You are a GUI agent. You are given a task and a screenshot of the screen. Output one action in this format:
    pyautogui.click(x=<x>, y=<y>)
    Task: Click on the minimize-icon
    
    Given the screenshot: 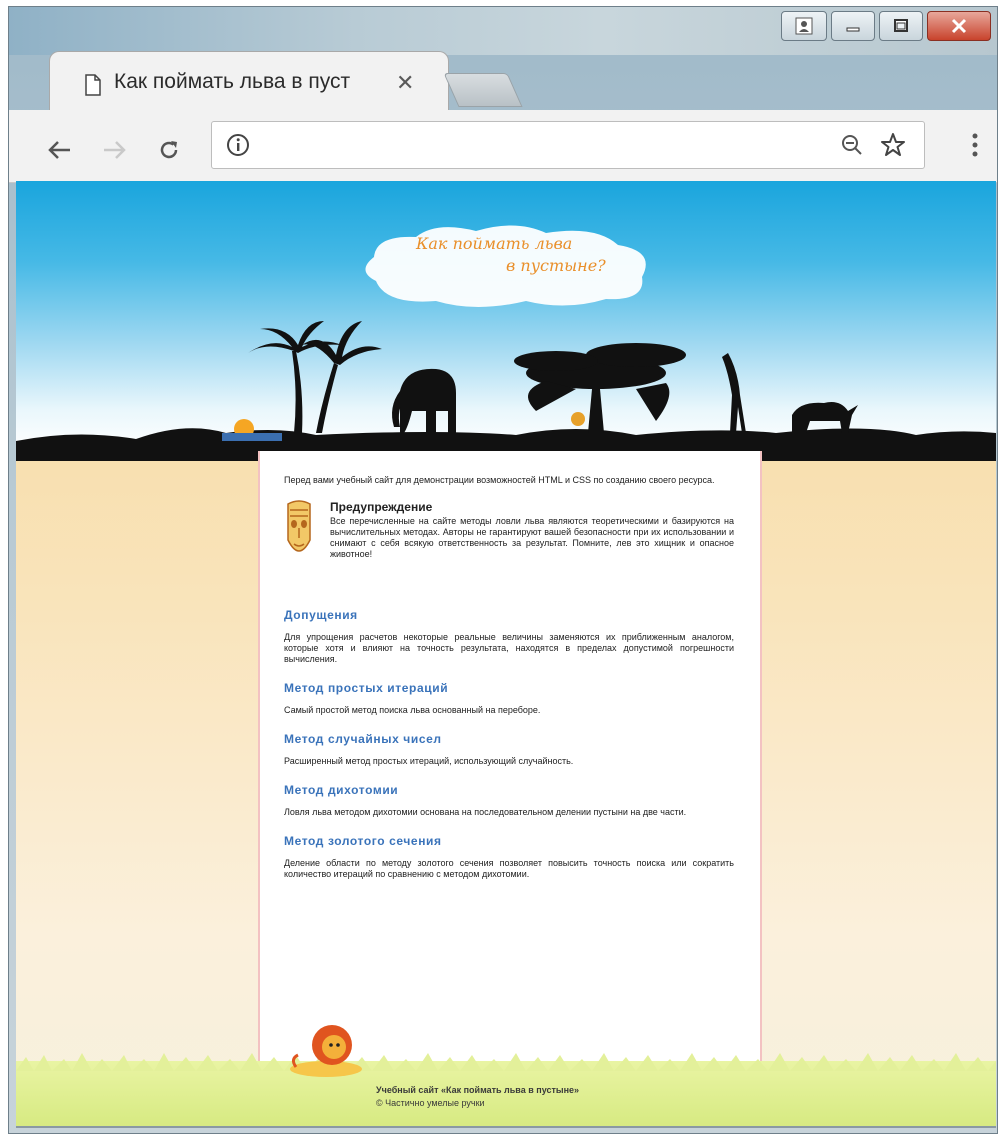 What is the action you would take?
    pyautogui.click(x=853, y=29)
    